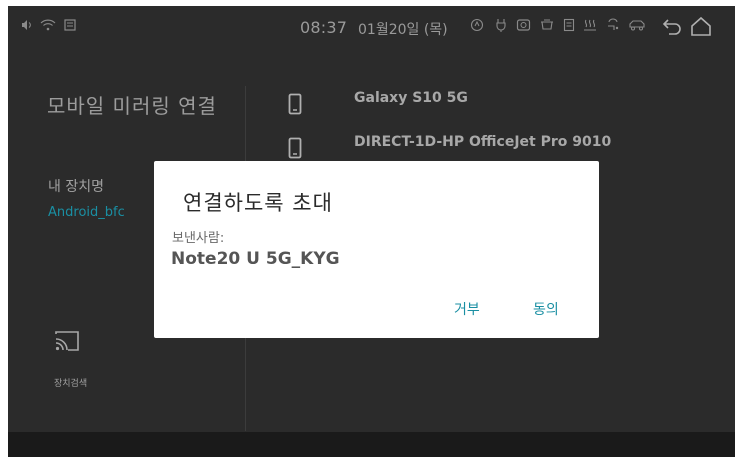 Image resolution: width=735 pixels, height=465 pixels. What do you see at coordinates (258, 203) in the screenshot?
I see `dialog-title: 연결하도록 초대` at bounding box center [258, 203].